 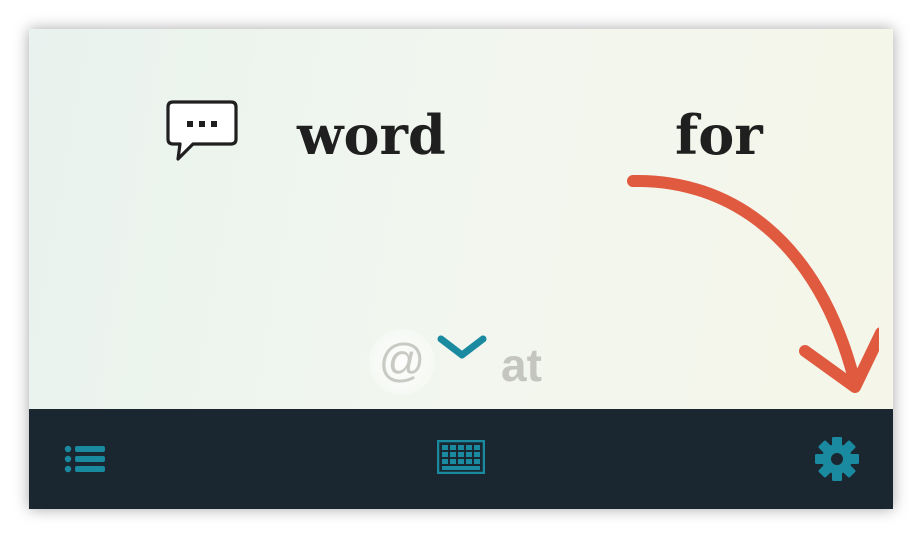 I want to click on keyboard-icon, so click(x=461, y=457).